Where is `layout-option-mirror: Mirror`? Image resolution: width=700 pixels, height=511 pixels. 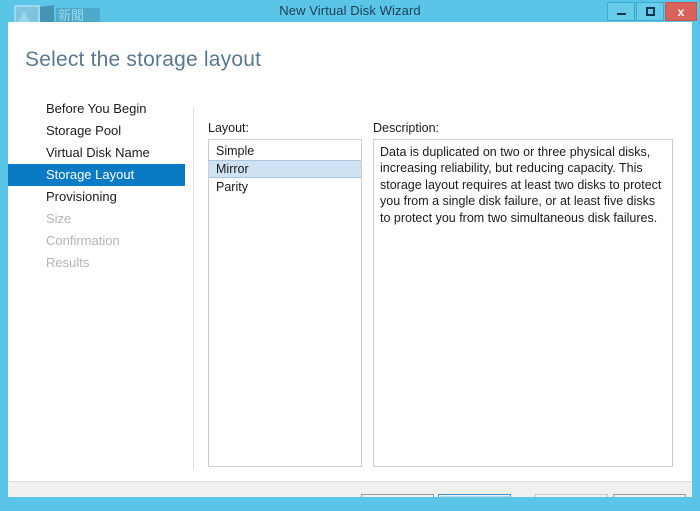
layout-option-mirror: Mirror is located at coordinates (285, 169).